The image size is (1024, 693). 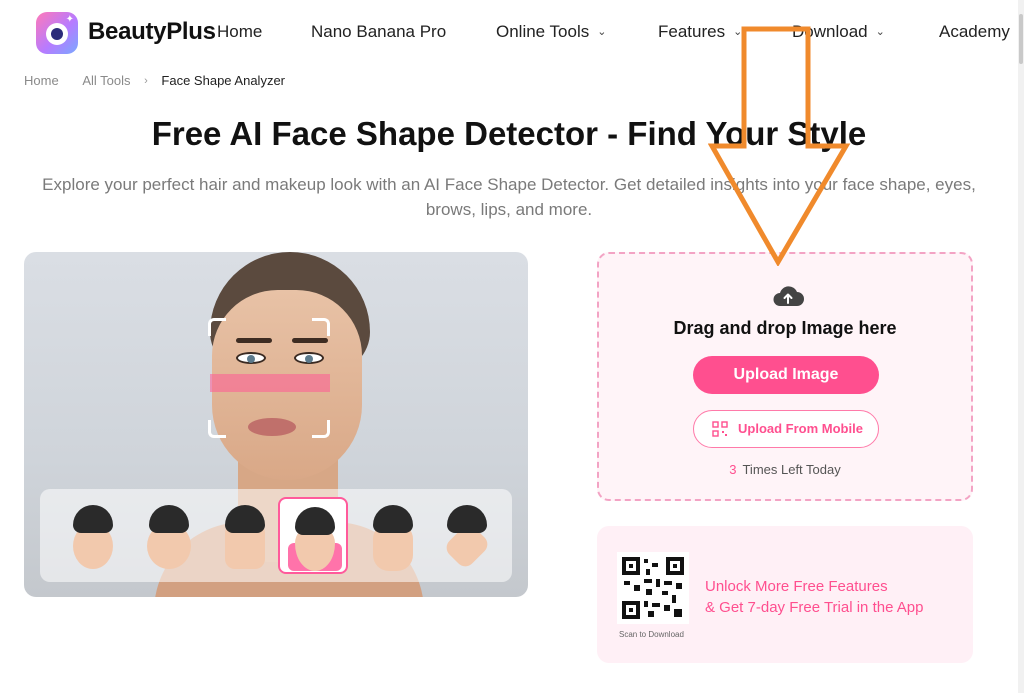 I want to click on cloud-upload-icon, so click(x=788, y=296).